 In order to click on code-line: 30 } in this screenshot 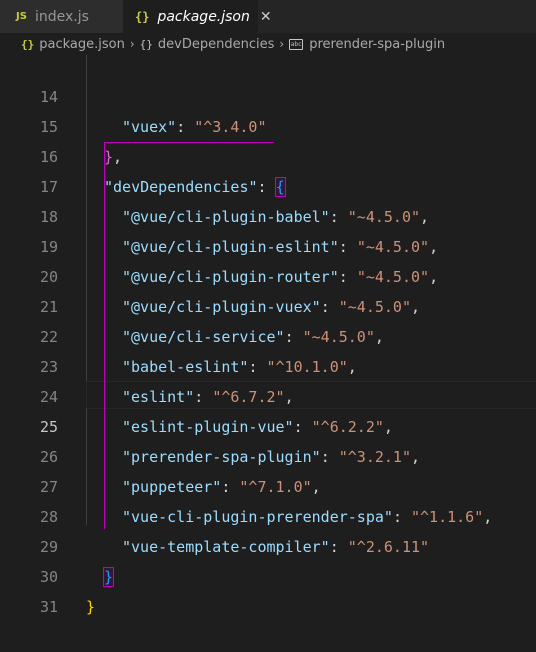, I will do `click(268, 574)`.